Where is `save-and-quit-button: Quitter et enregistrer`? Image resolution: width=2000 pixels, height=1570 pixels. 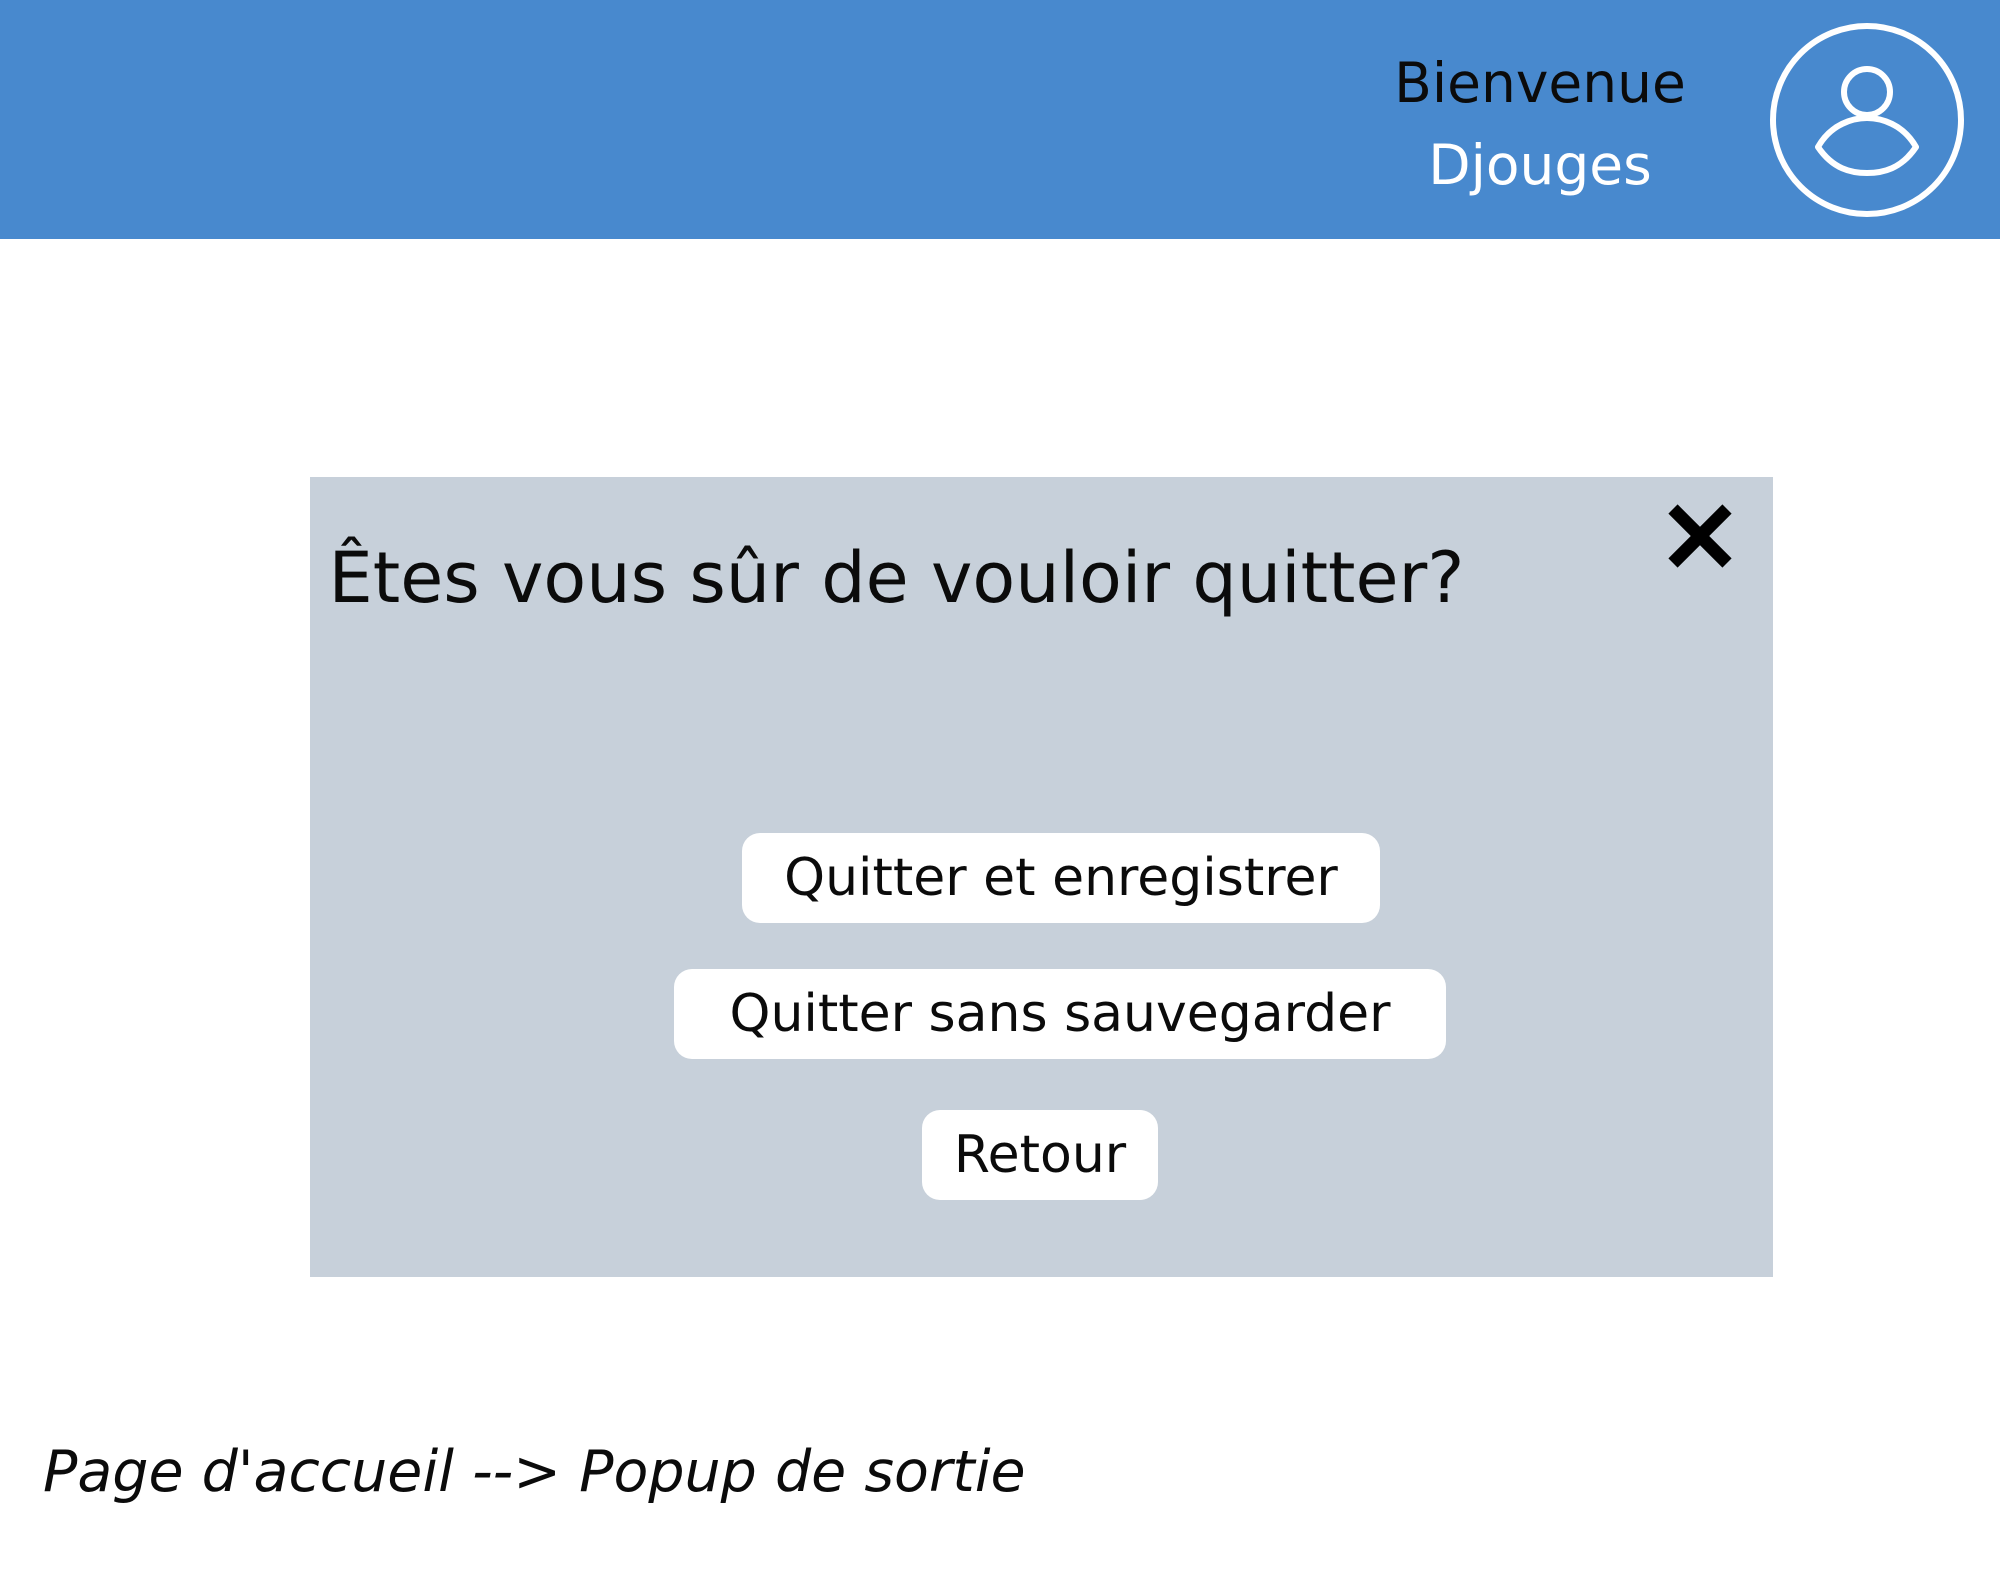 save-and-quit-button: Quitter et enregistrer is located at coordinates (1061, 878).